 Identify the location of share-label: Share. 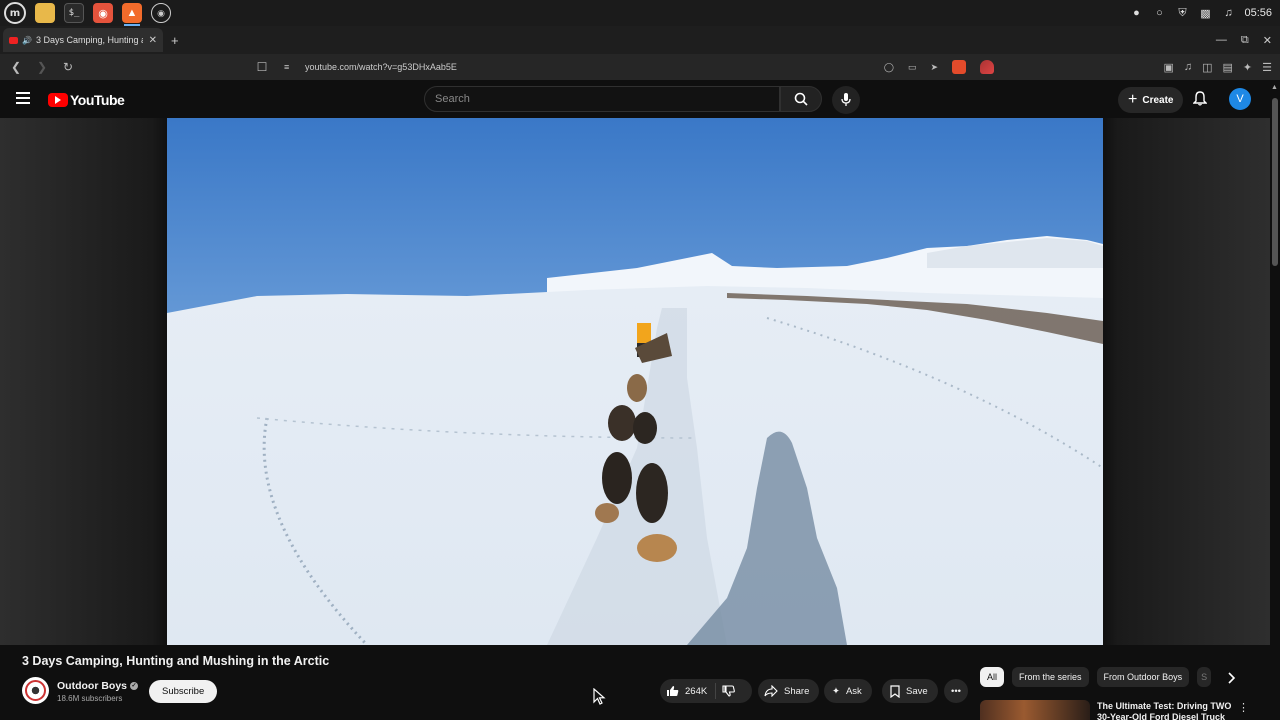
(797, 691).